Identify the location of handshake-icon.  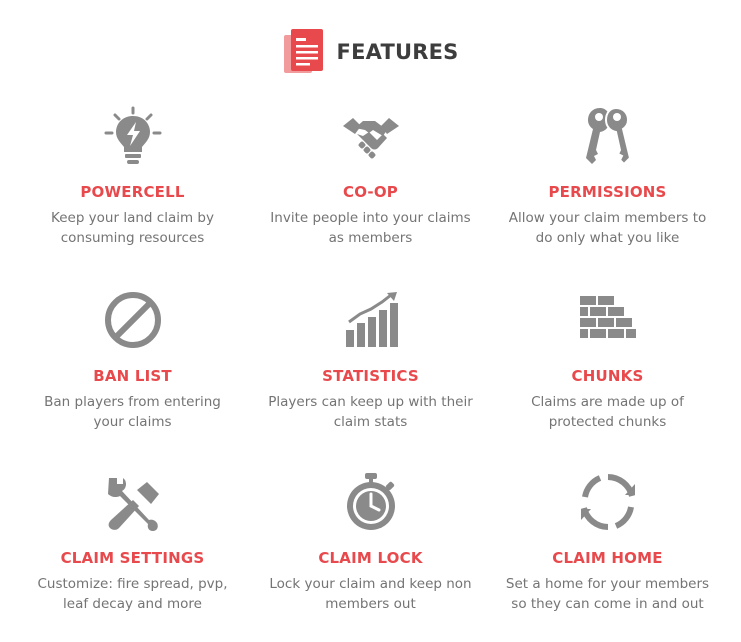
(370, 138).